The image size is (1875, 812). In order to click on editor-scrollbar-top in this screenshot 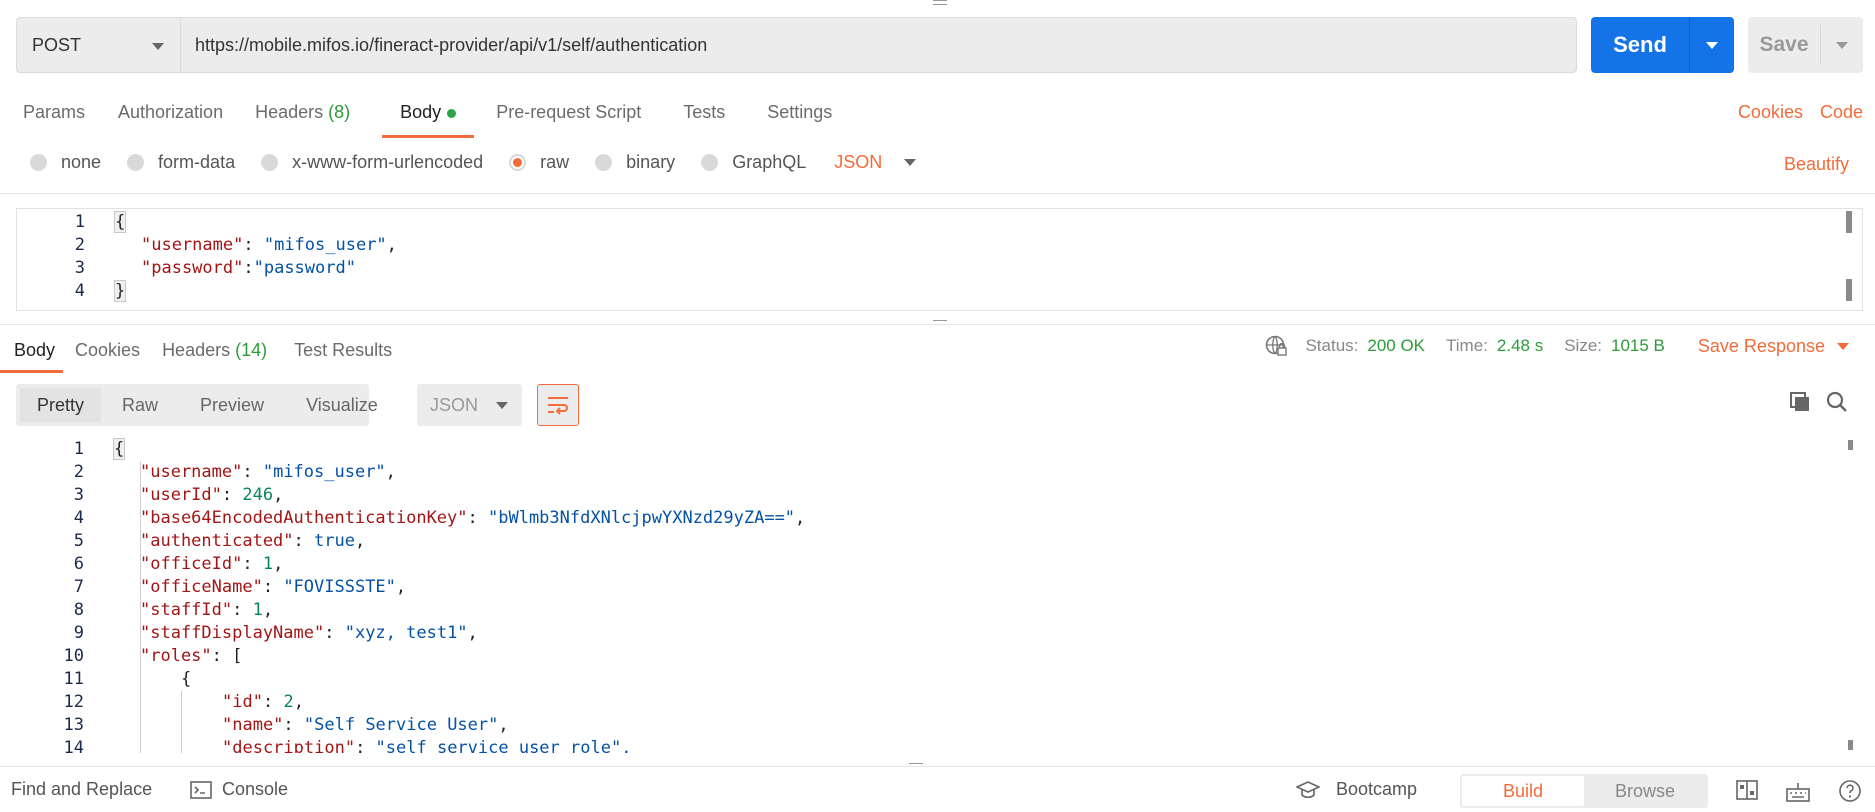, I will do `click(1849, 222)`.